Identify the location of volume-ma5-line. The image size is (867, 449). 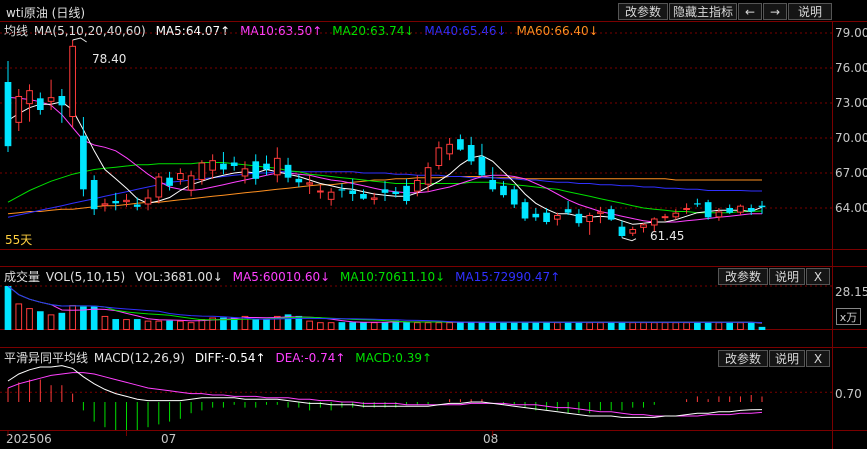
(385, 304).